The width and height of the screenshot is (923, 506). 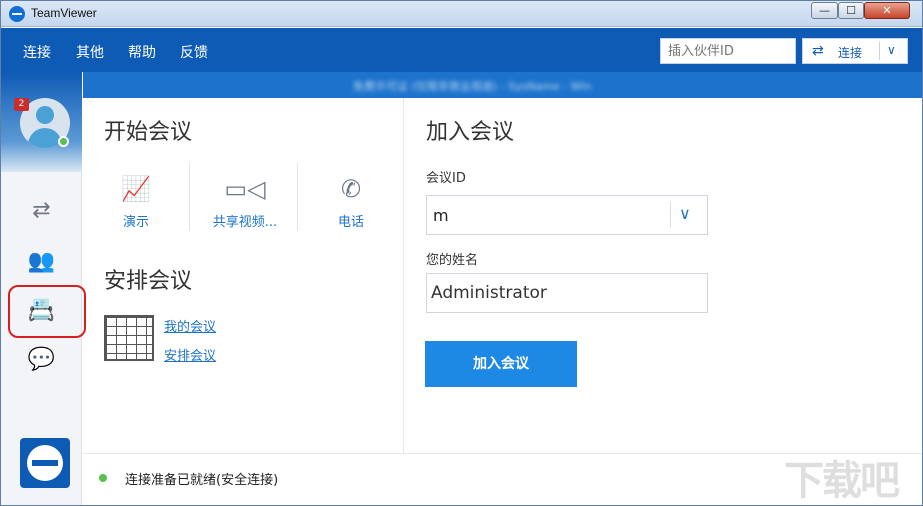 What do you see at coordinates (879, 51) in the screenshot?
I see `connect-divider` at bounding box center [879, 51].